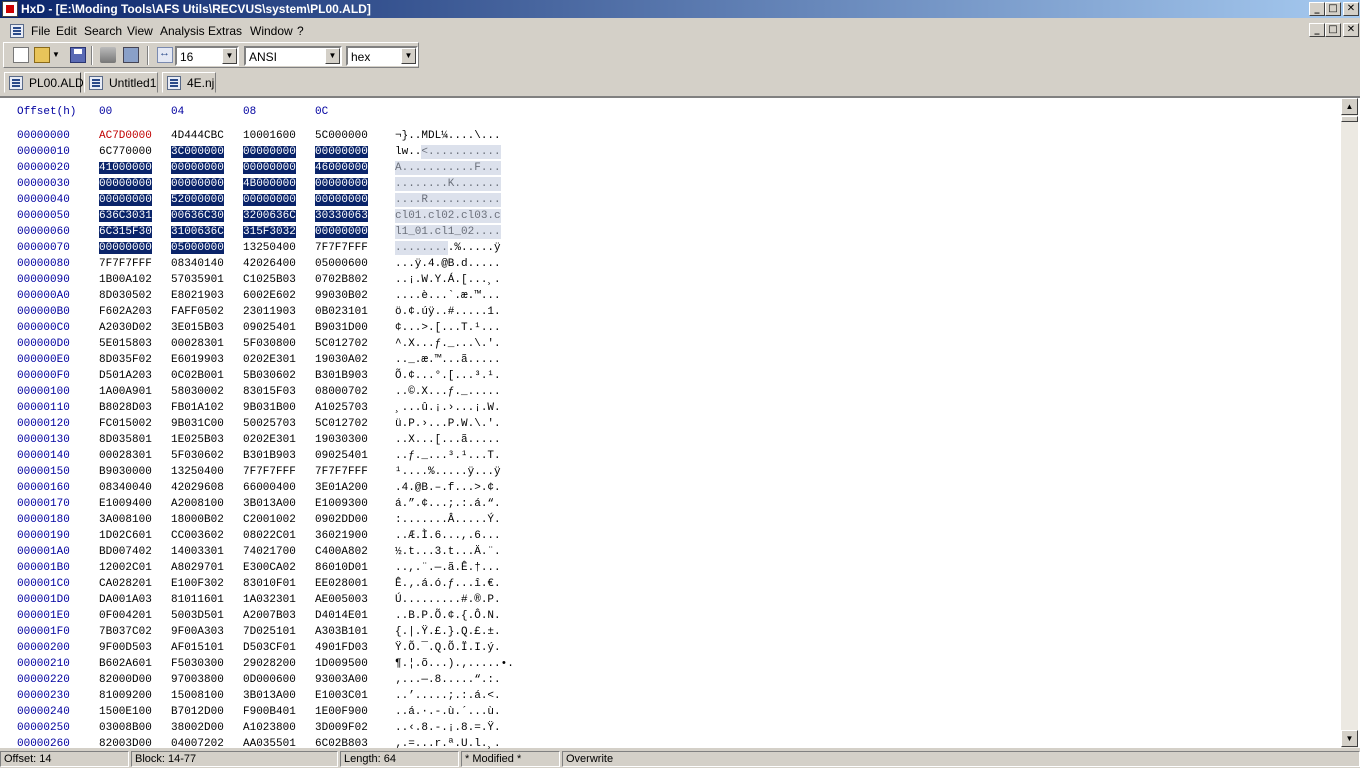  What do you see at coordinates (125, 360) in the screenshot?
I see `hex-group: 8D035F02` at bounding box center [125, 360].